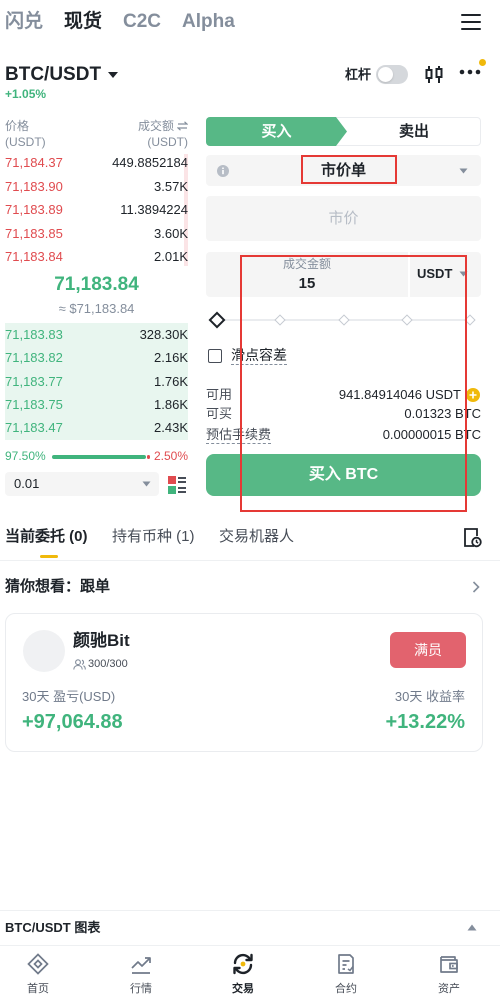  What do you see at coordinates (34, 186) in the screenshot?
I see `ask-price: 71,183.90` at bounding box center [34, 186].